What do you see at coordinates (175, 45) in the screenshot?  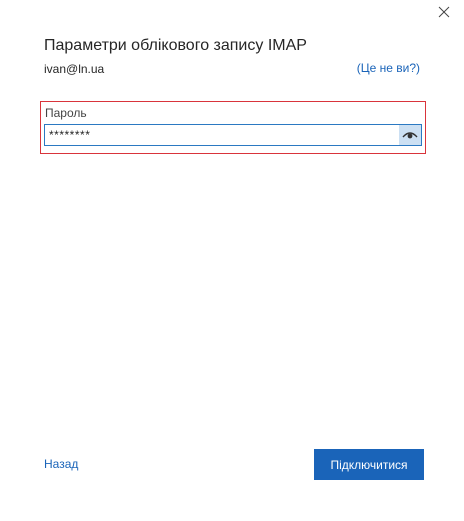 I see `page-title: Параметри облікового запису IMAP` at bounding box center [175, 45].